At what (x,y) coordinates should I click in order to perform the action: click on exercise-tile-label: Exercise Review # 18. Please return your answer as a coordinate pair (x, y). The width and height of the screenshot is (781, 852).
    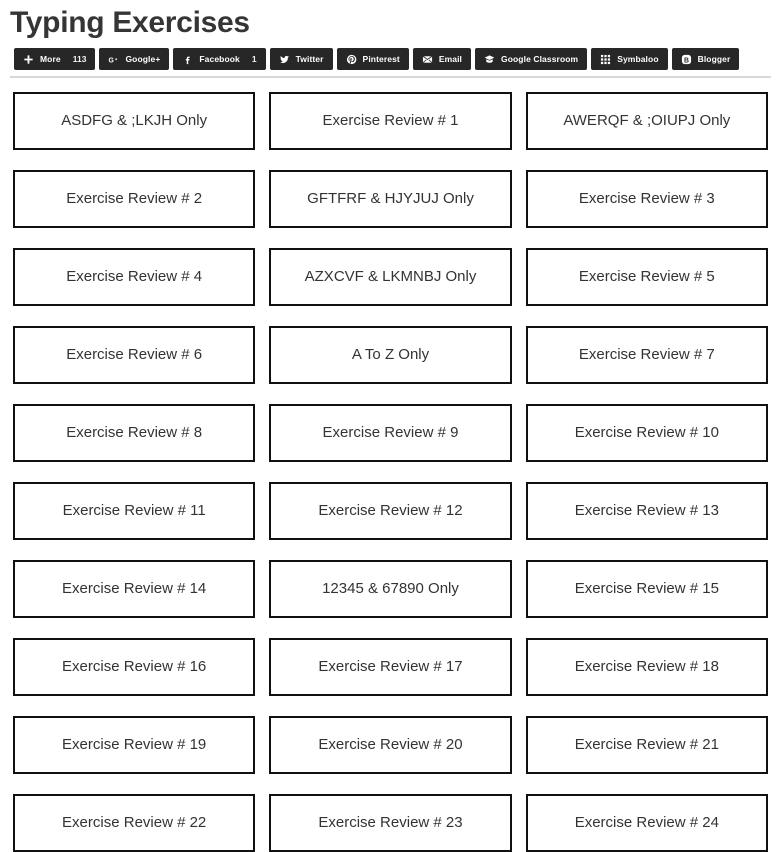
    Looking at the image, I should click on (646, 666).